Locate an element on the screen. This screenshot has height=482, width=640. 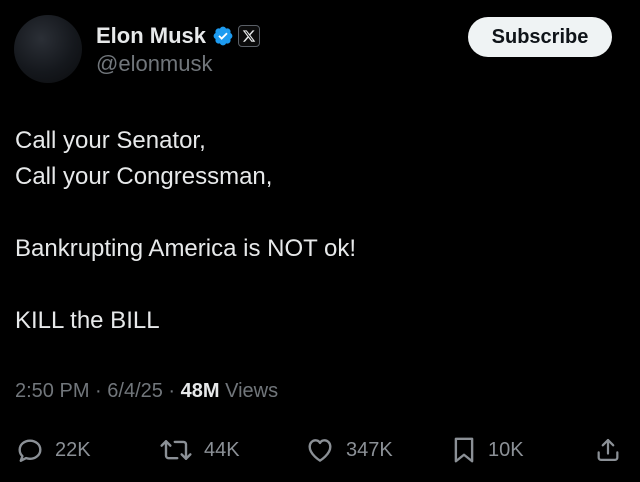
author-handle: @elonmusk is located at coordinates (154, 64).